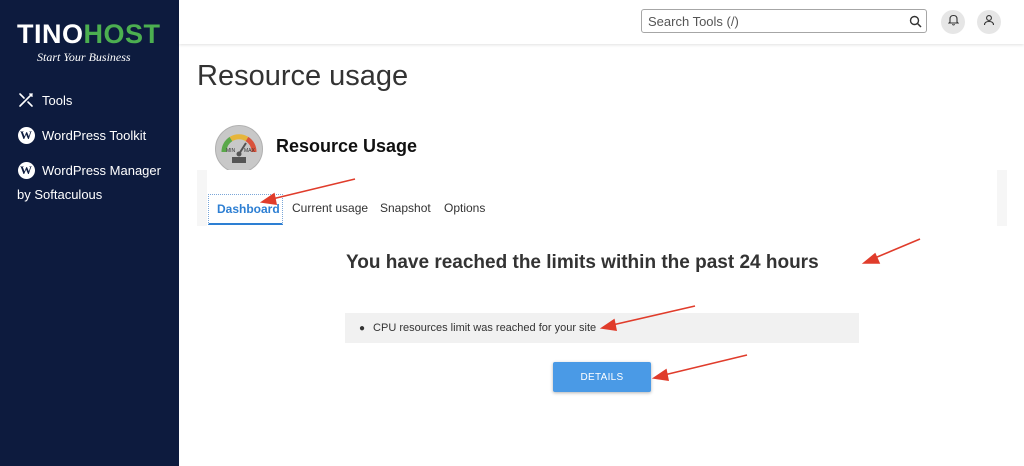 The height and width of the screenshot is (466, 1024). Describe the element at coordinates (773, 21) in the screenshot. I see `search-input` at that location.